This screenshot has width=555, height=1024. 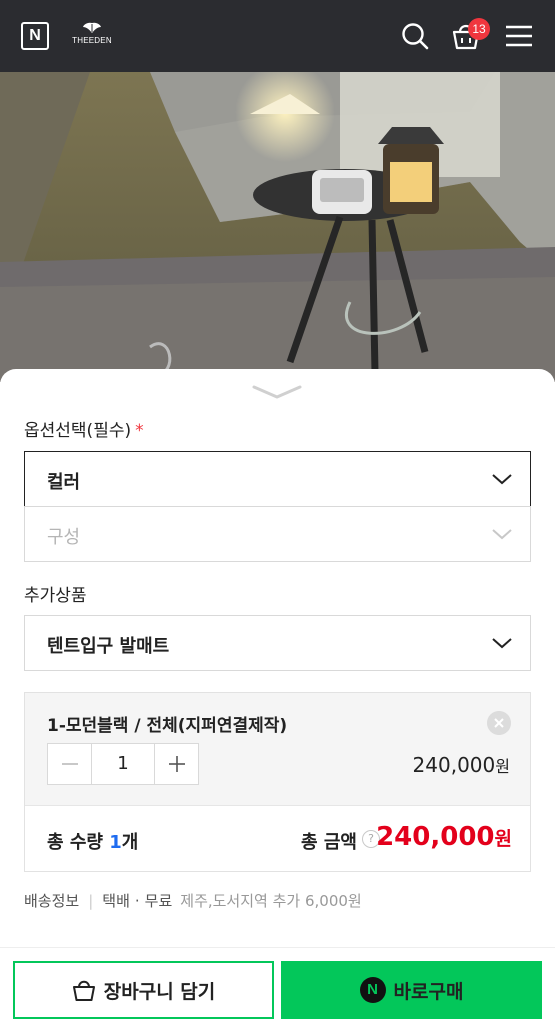 What do you see at coordinates (271, 901) in the screenshot?
I see `shipping-extra: 제주,도서지역 추가 6,000원` at bounding box center [271, 901].